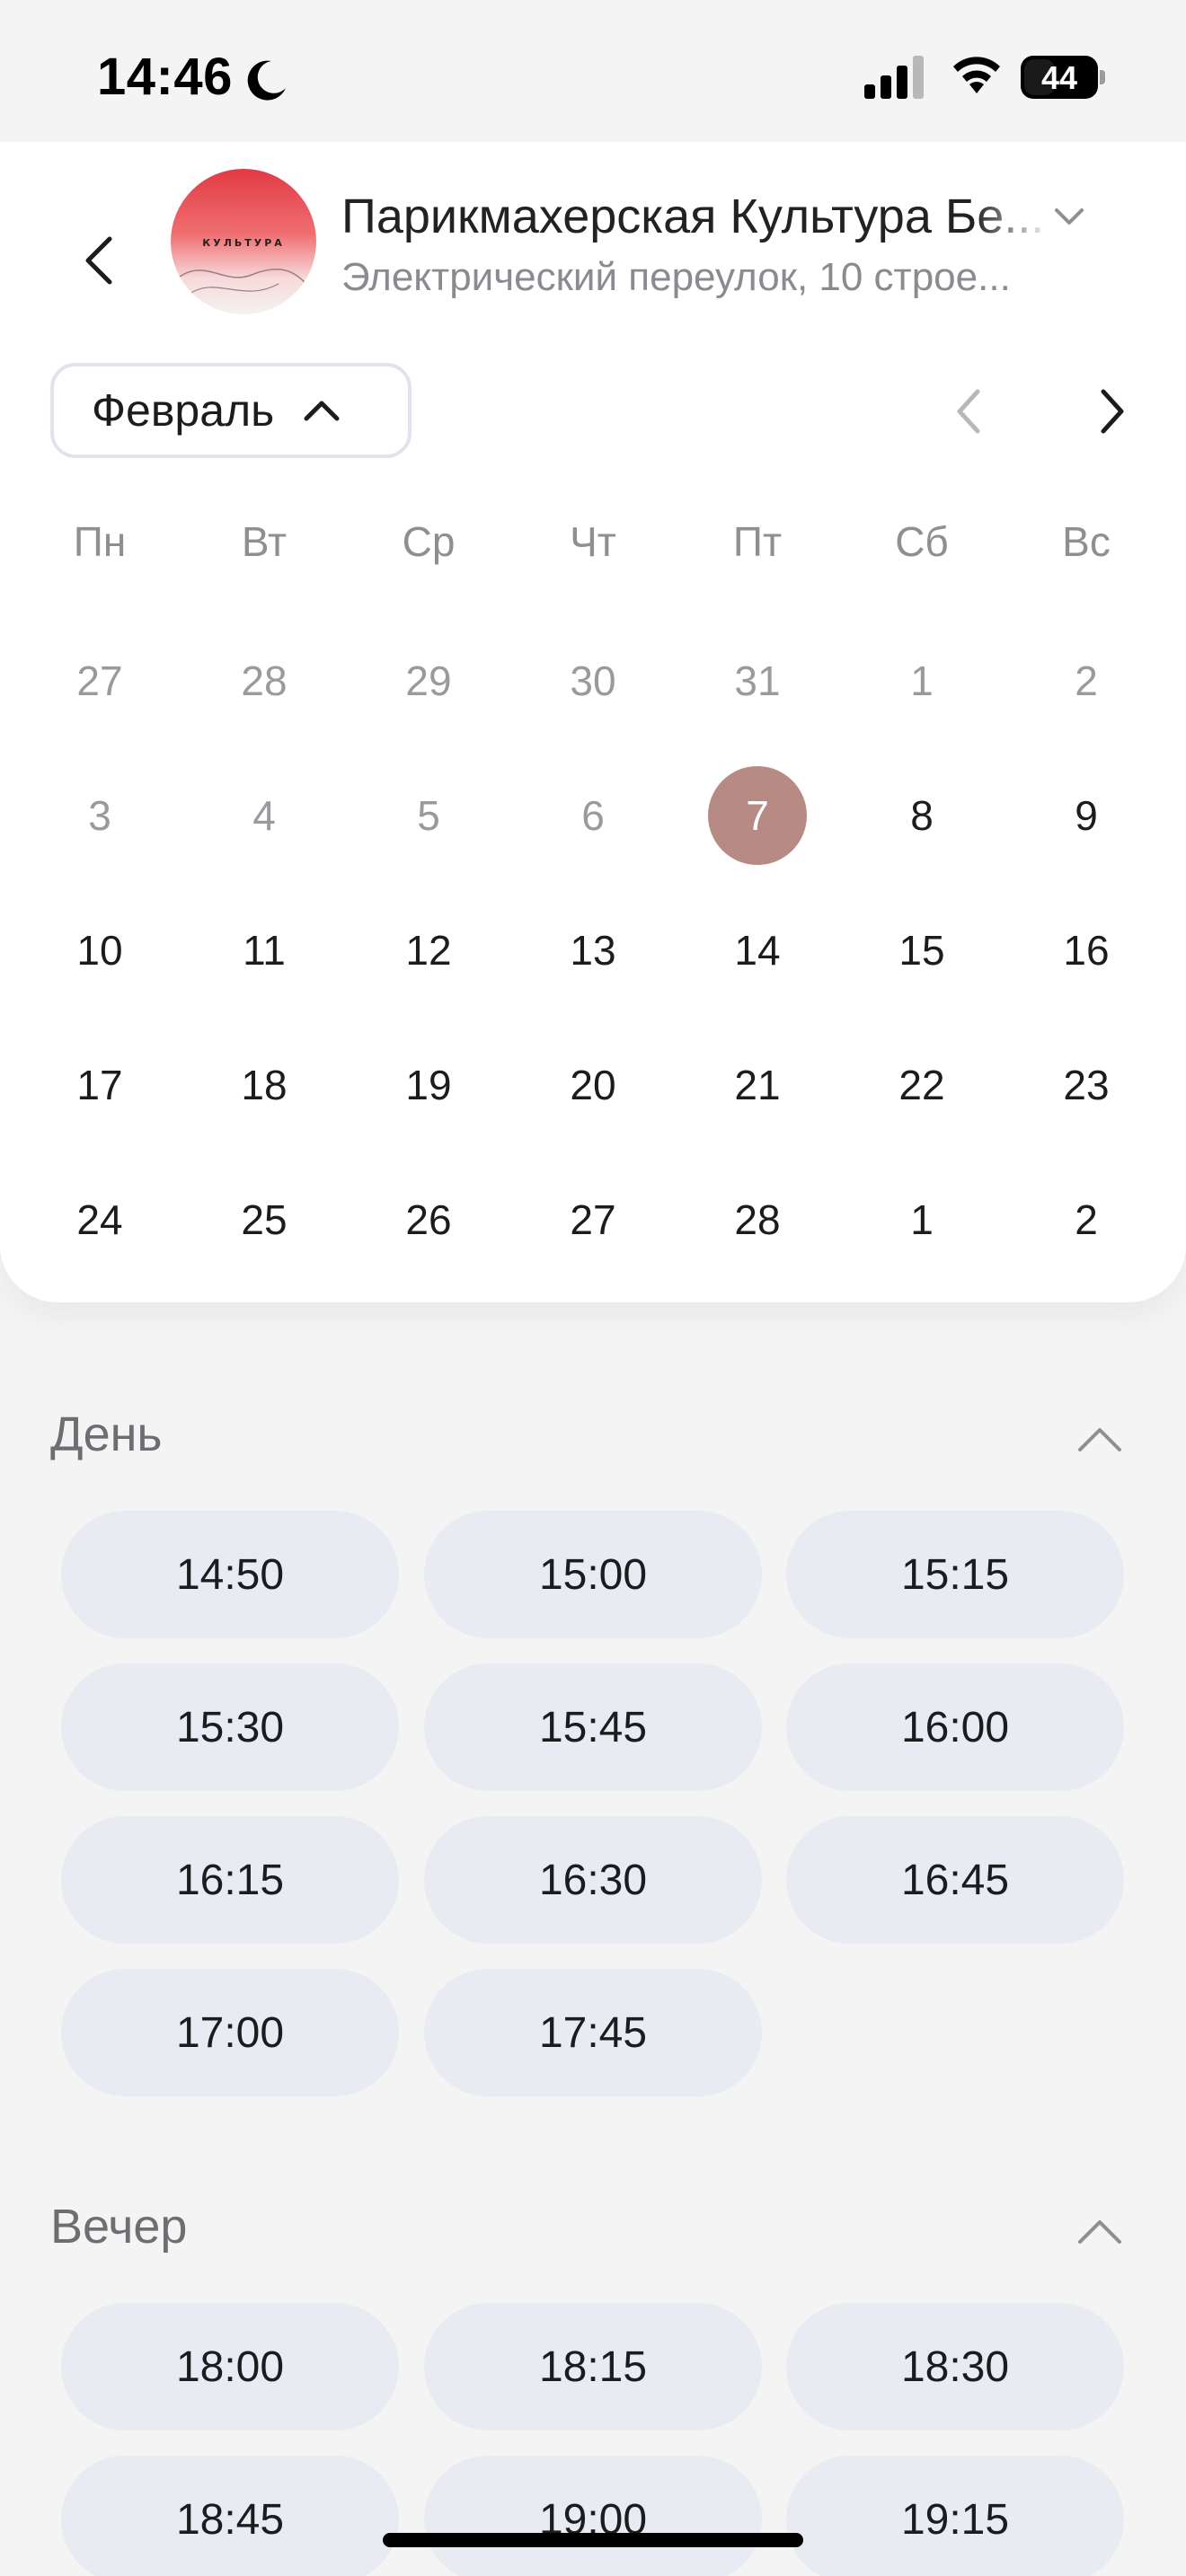 Image resolution: width=1186 pixels, height=2576 pixels. I want to click on calendar-day-disabled: 3, so click(99, 815).